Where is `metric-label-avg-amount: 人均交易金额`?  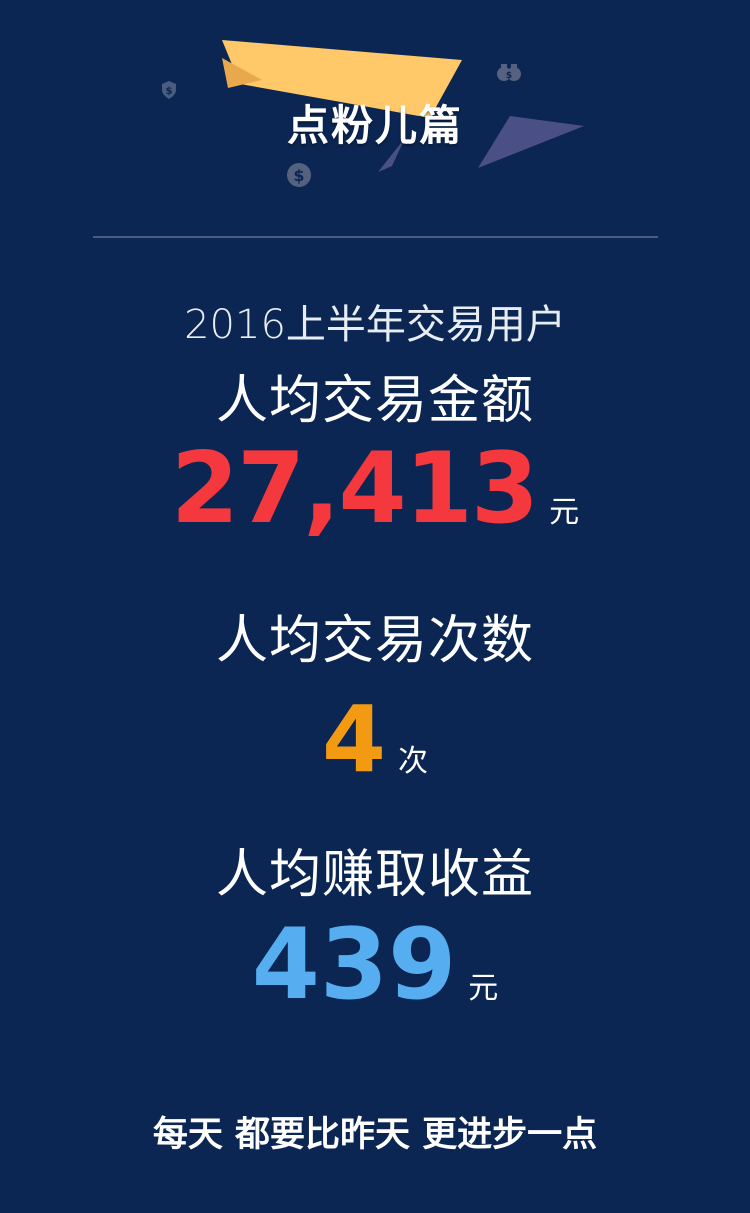
metric-label-avg-amount: 人均交易金额 is located at coordinates (374, 401).